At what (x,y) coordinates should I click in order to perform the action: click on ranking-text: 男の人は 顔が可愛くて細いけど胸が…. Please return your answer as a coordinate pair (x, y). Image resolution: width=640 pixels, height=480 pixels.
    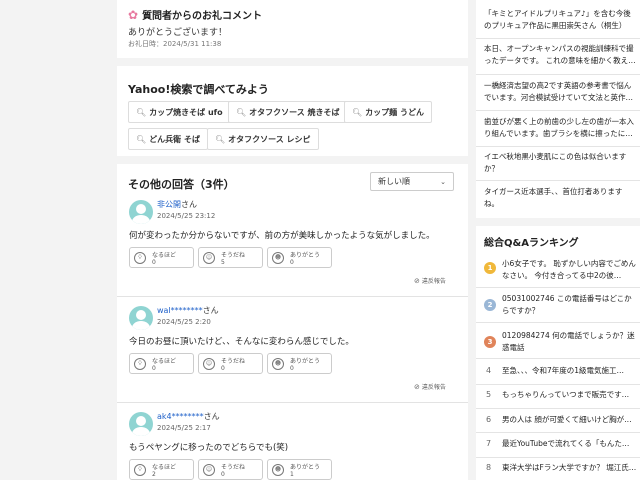
    Looking at the image, I should click on (567, 419).